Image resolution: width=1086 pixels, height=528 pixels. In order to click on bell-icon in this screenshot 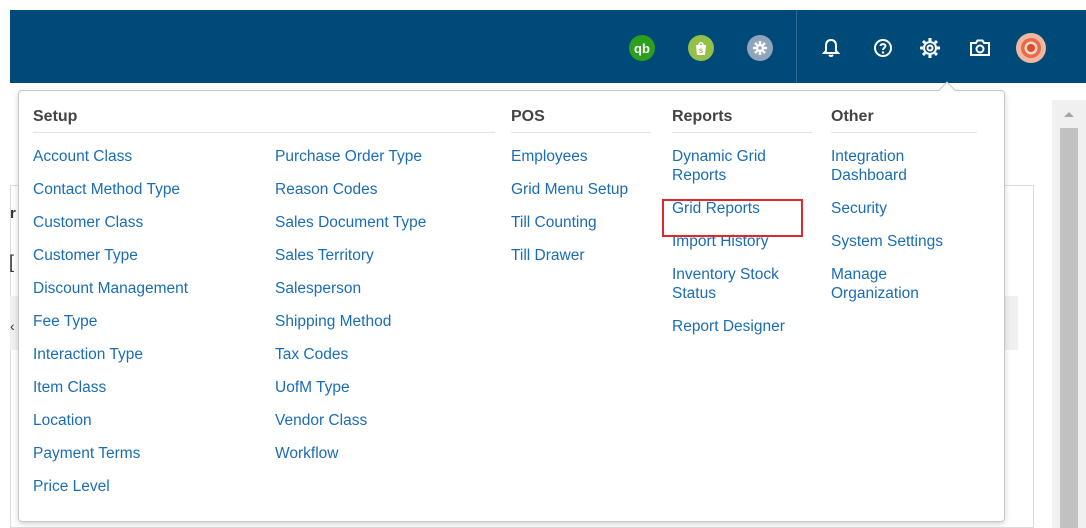, I will do `click(831, 48)`.